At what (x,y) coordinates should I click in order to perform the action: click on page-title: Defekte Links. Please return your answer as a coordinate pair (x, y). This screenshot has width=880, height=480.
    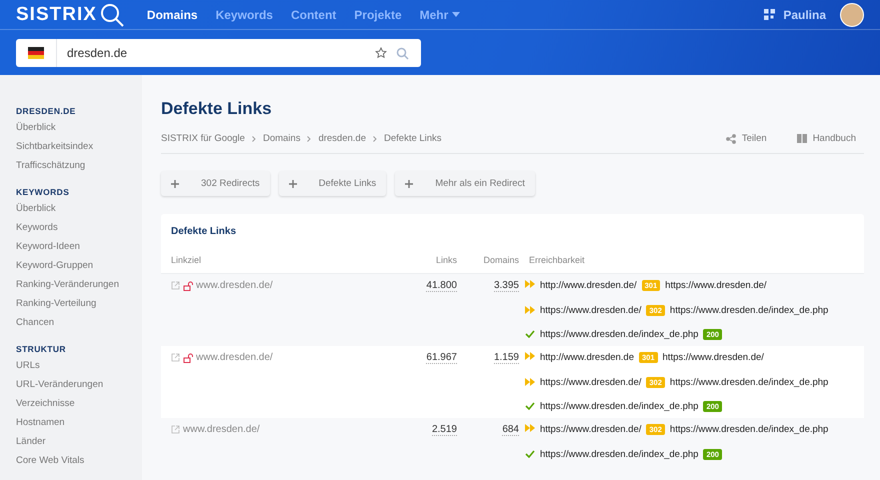
    Looking at the image, I should click on (217, 109).